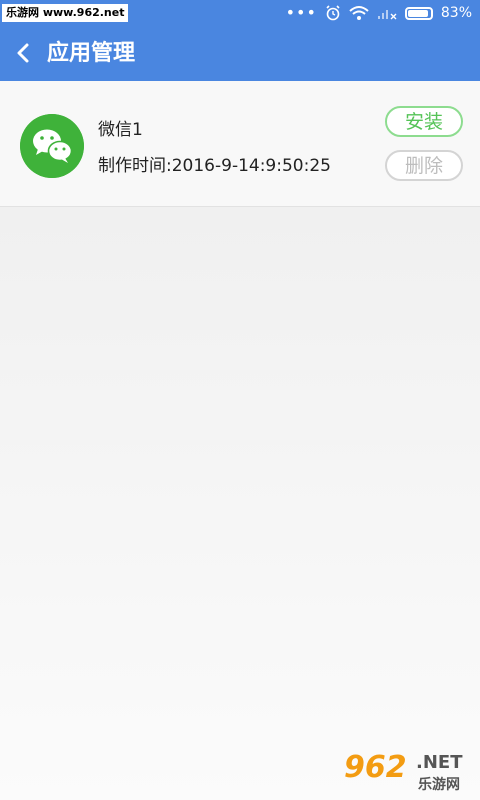 This screenshot has width=480, height=800. I want to click on page-title: 应用管理, so click(91, 53).